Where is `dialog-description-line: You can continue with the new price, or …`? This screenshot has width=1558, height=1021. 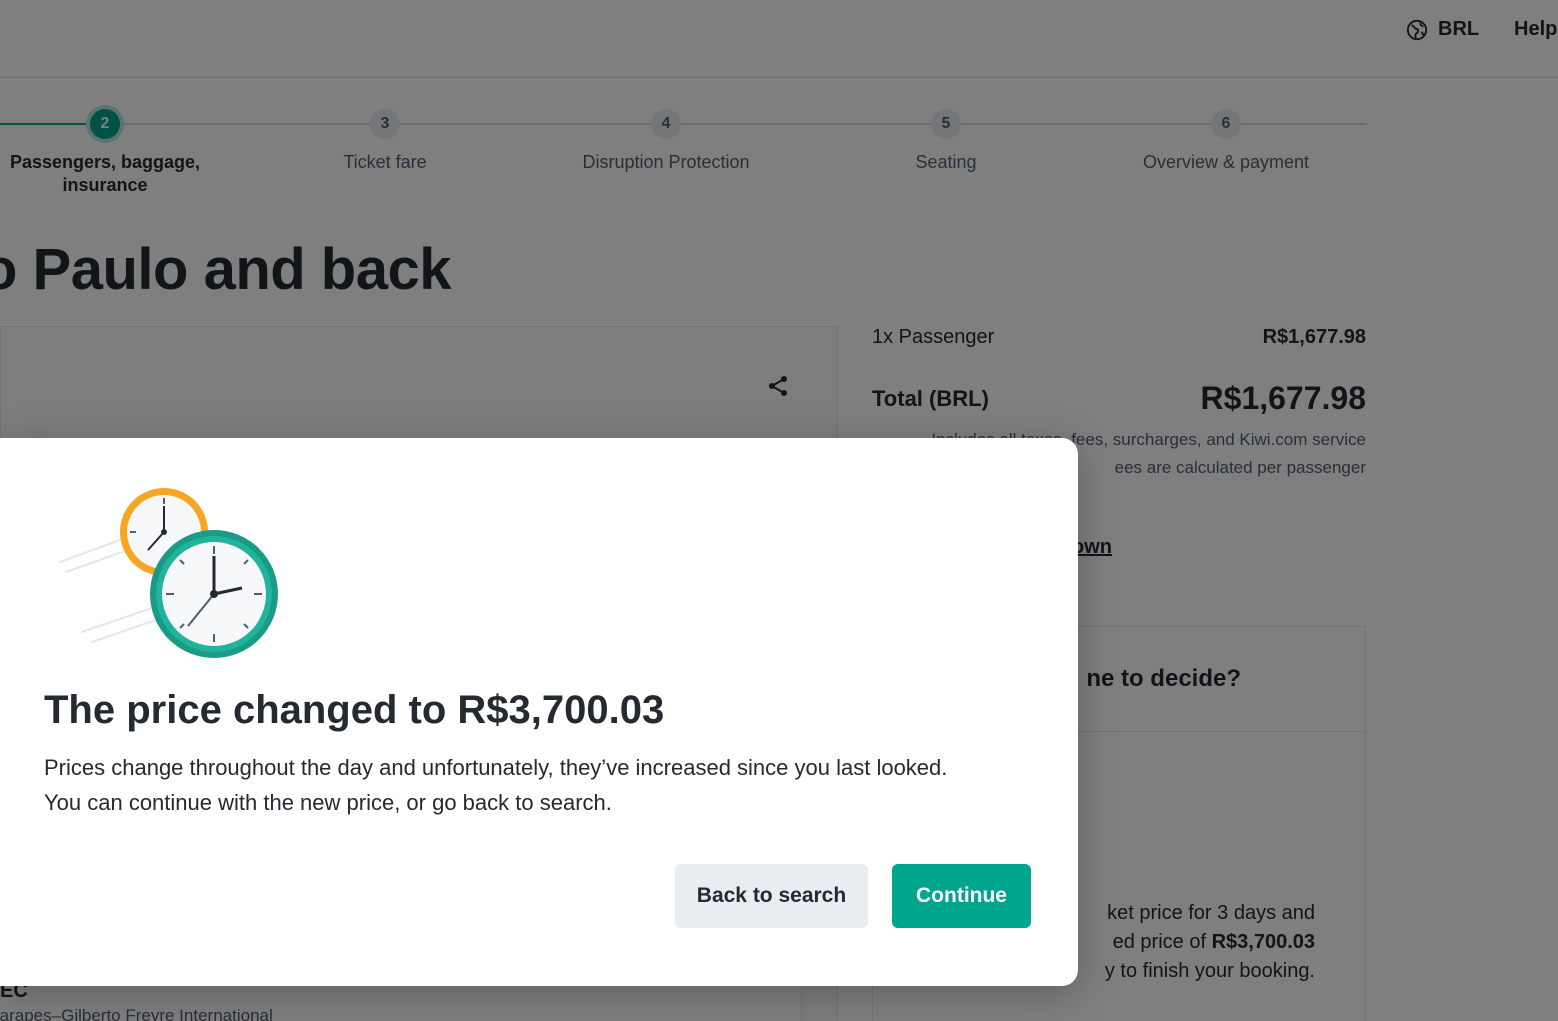
dialog-description-line: You can continue with the new price, or … is located at coordinates (328, 802).